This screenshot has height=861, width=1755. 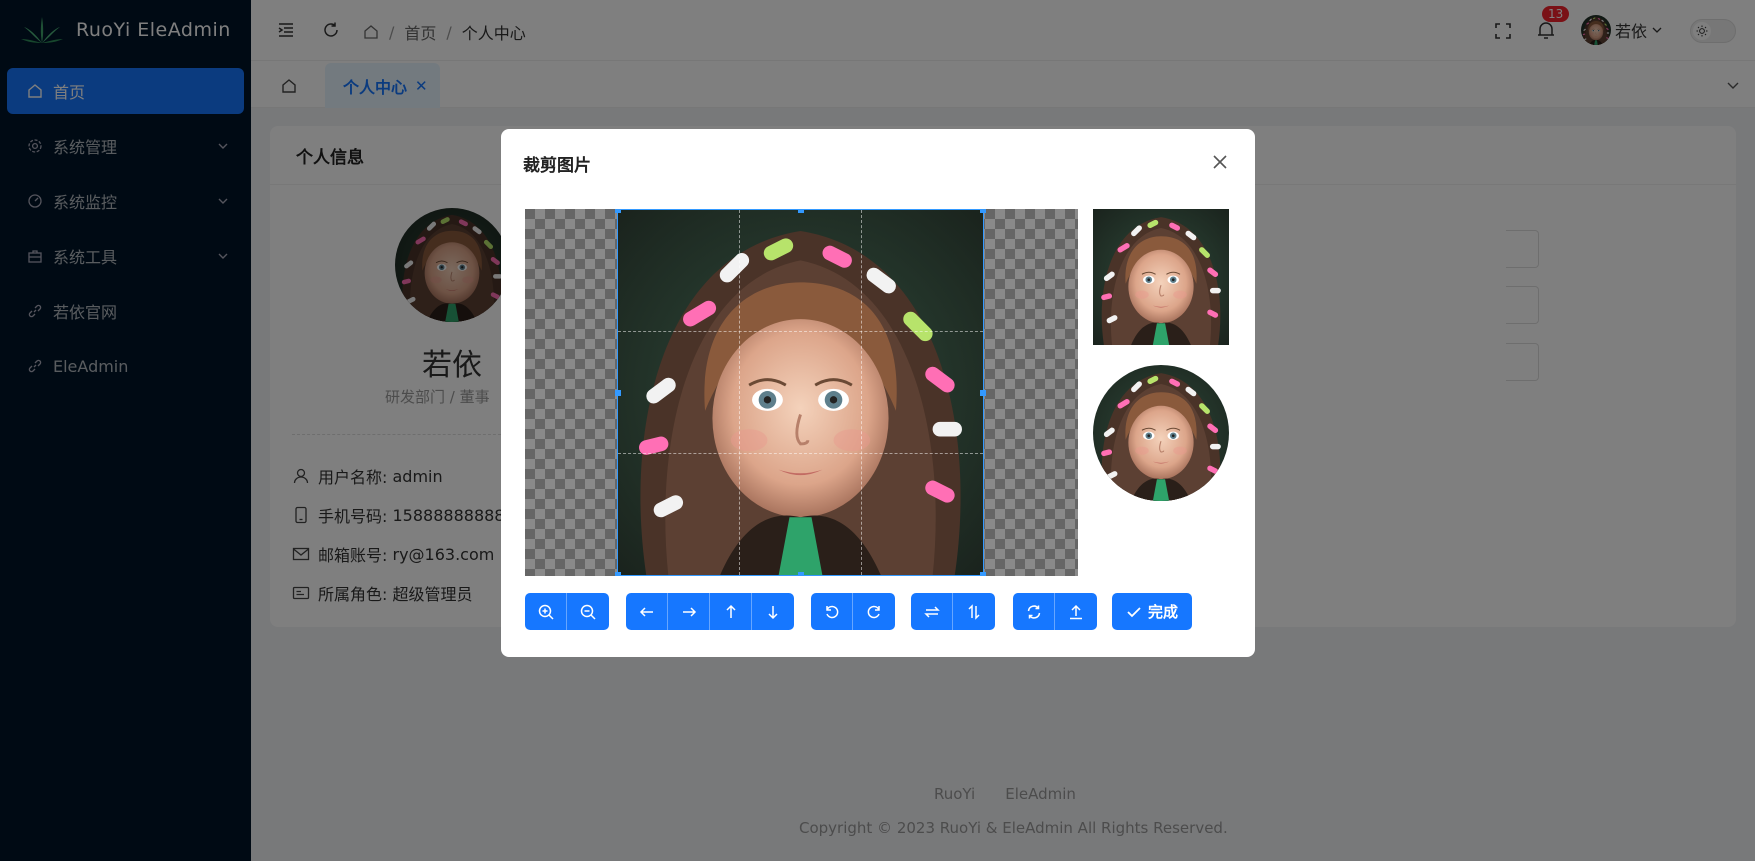 What do you see at coordinates (1161, 433) in the screenshot?
I see `preview-circle` at bounding box center [1161, 433].